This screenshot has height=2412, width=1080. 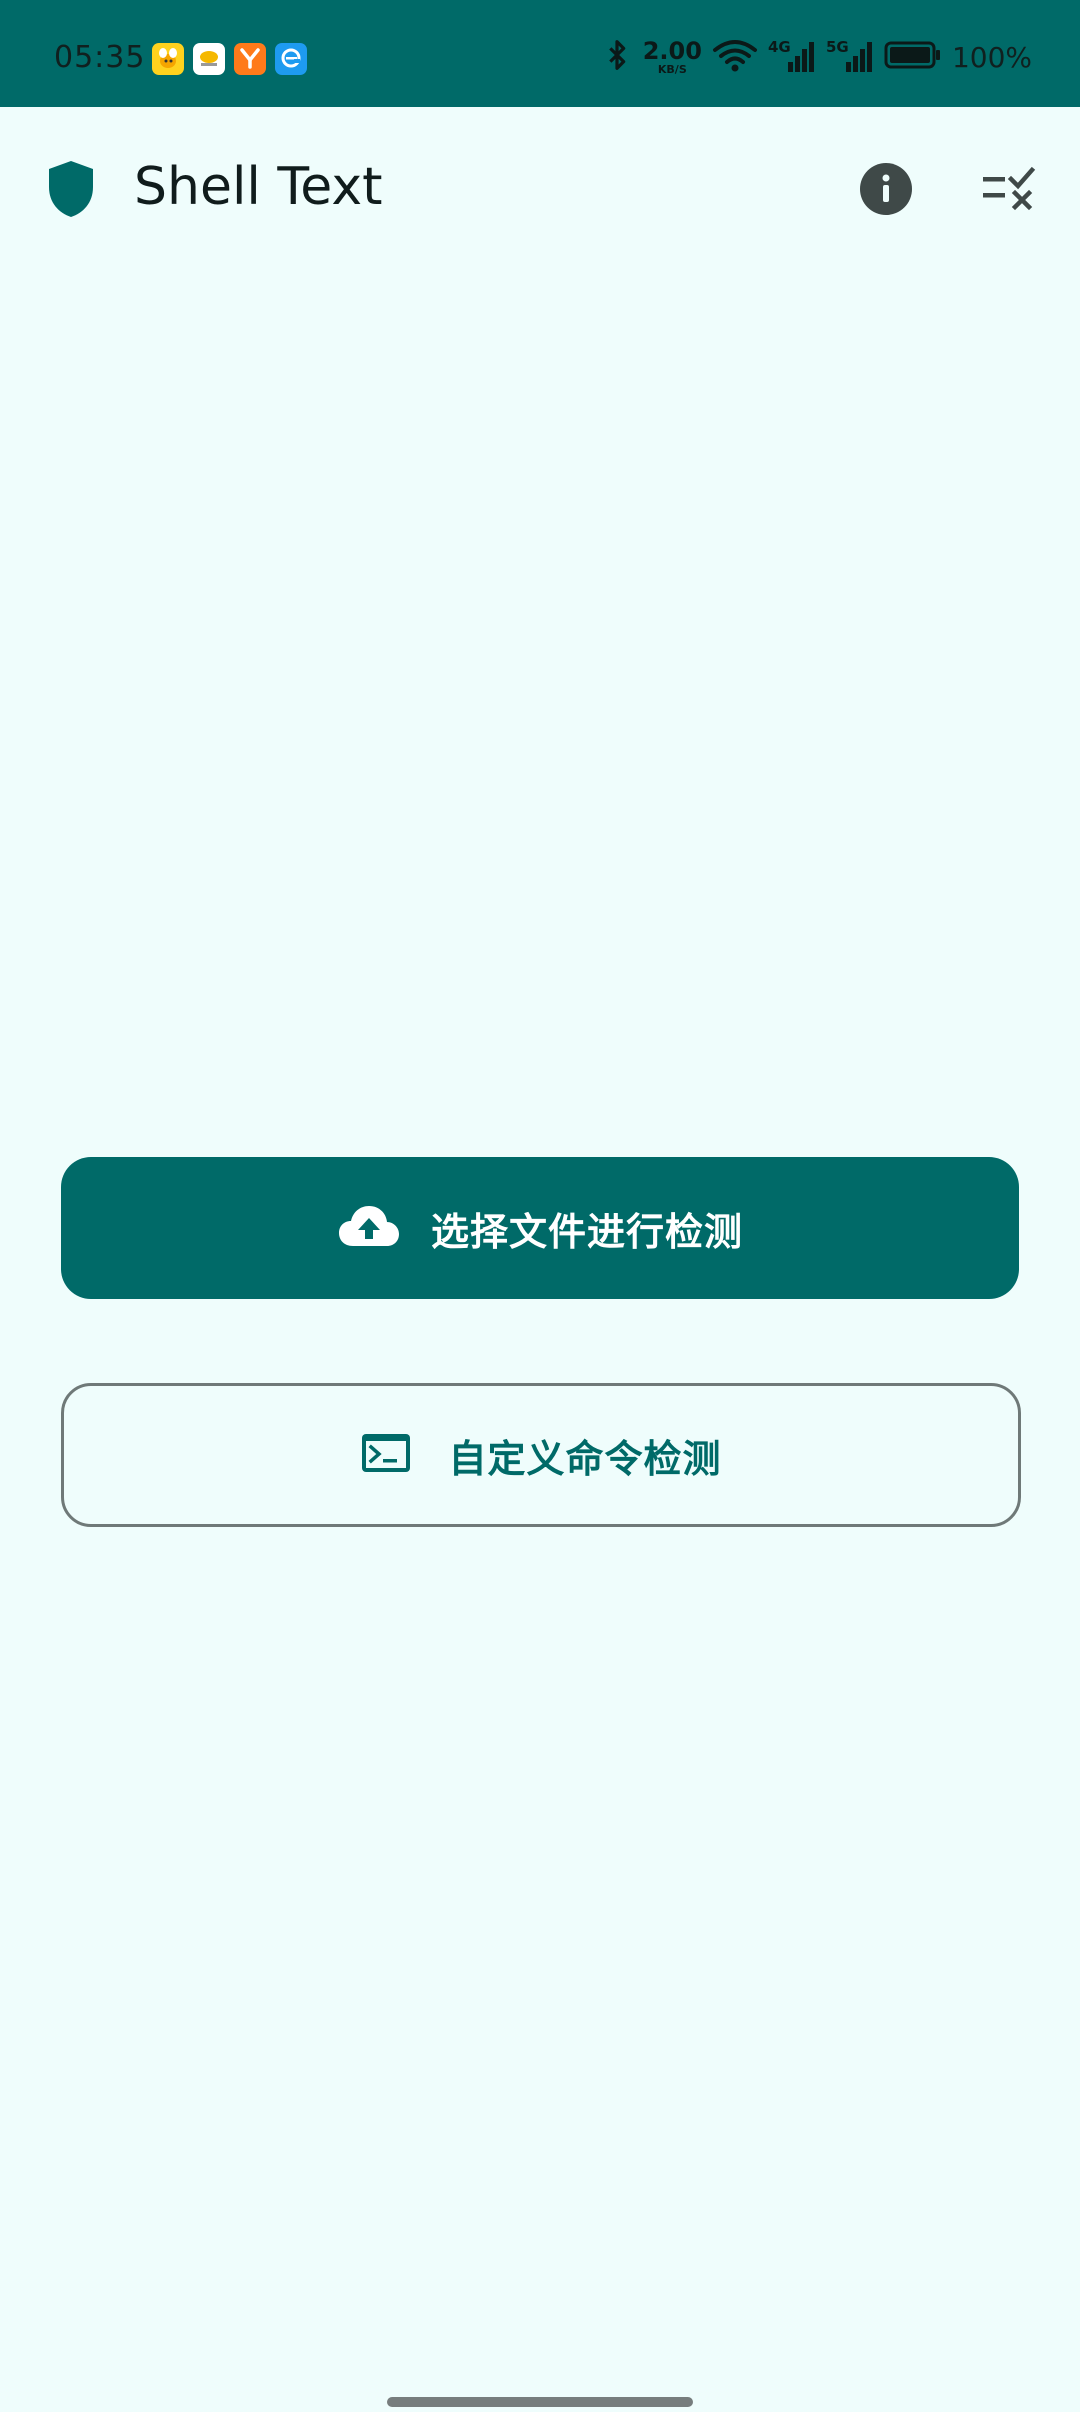 I want to click on terminal-icon, so click(x=386, y=1455).